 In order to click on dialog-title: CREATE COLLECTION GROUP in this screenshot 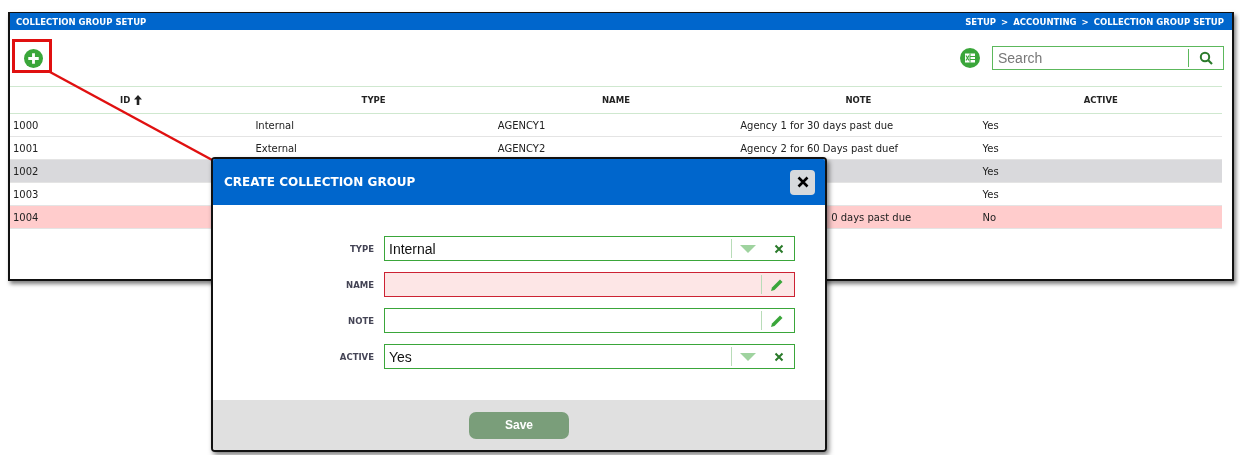, I will do `click(320, 182)`.